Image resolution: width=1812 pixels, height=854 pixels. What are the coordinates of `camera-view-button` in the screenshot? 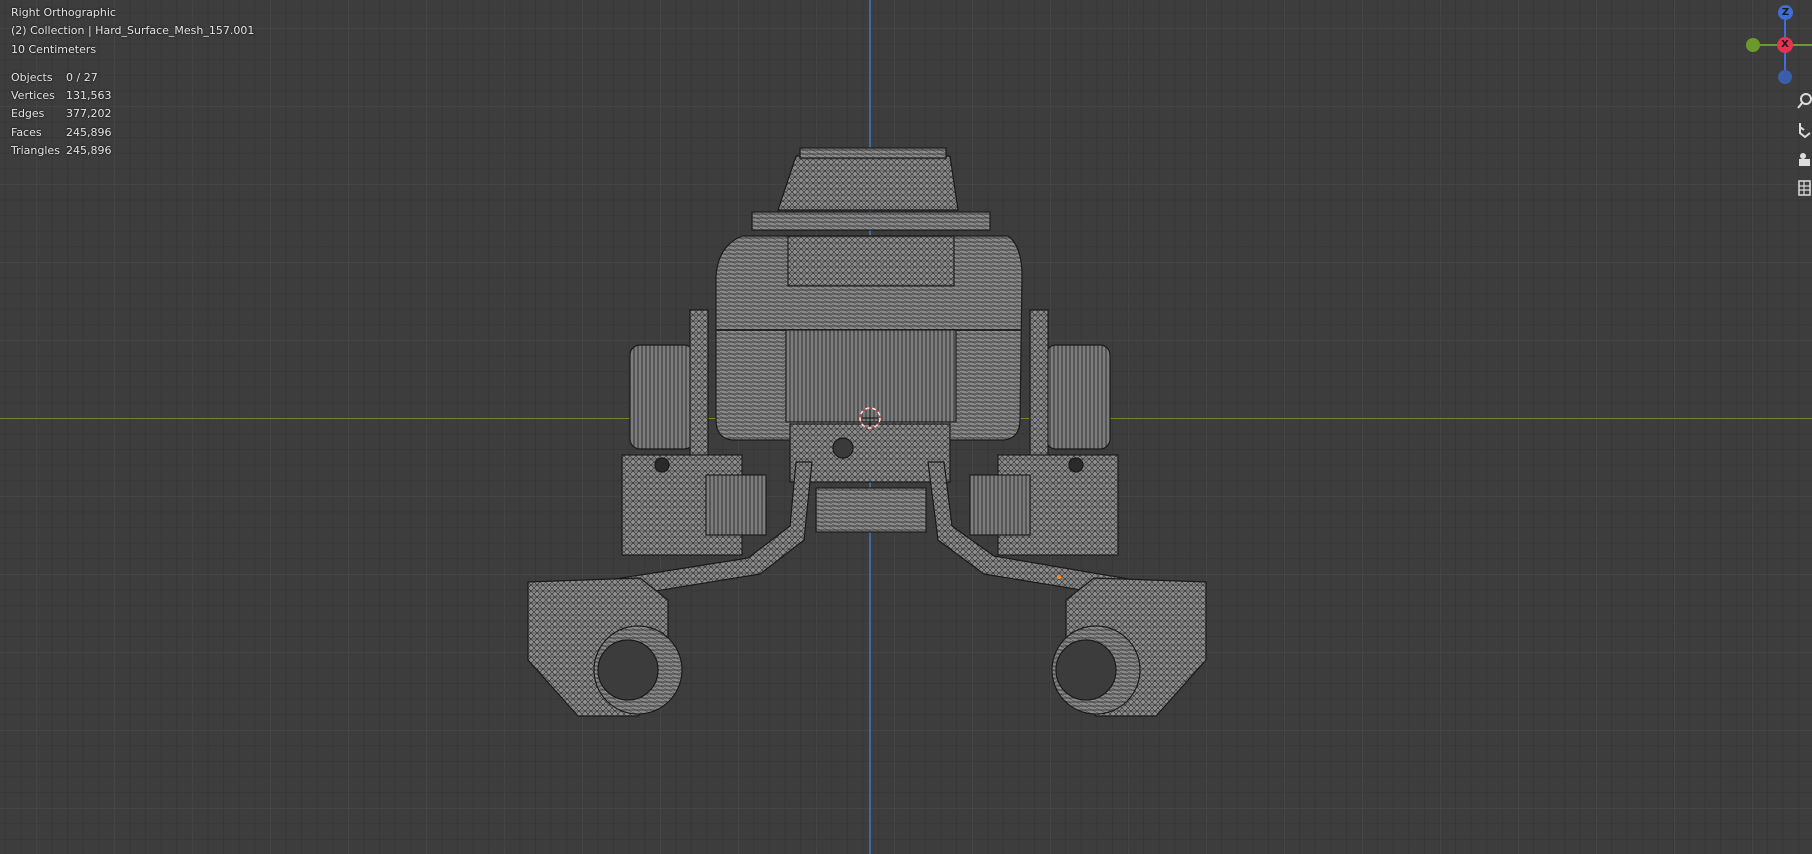 It's located at (1804, 159).